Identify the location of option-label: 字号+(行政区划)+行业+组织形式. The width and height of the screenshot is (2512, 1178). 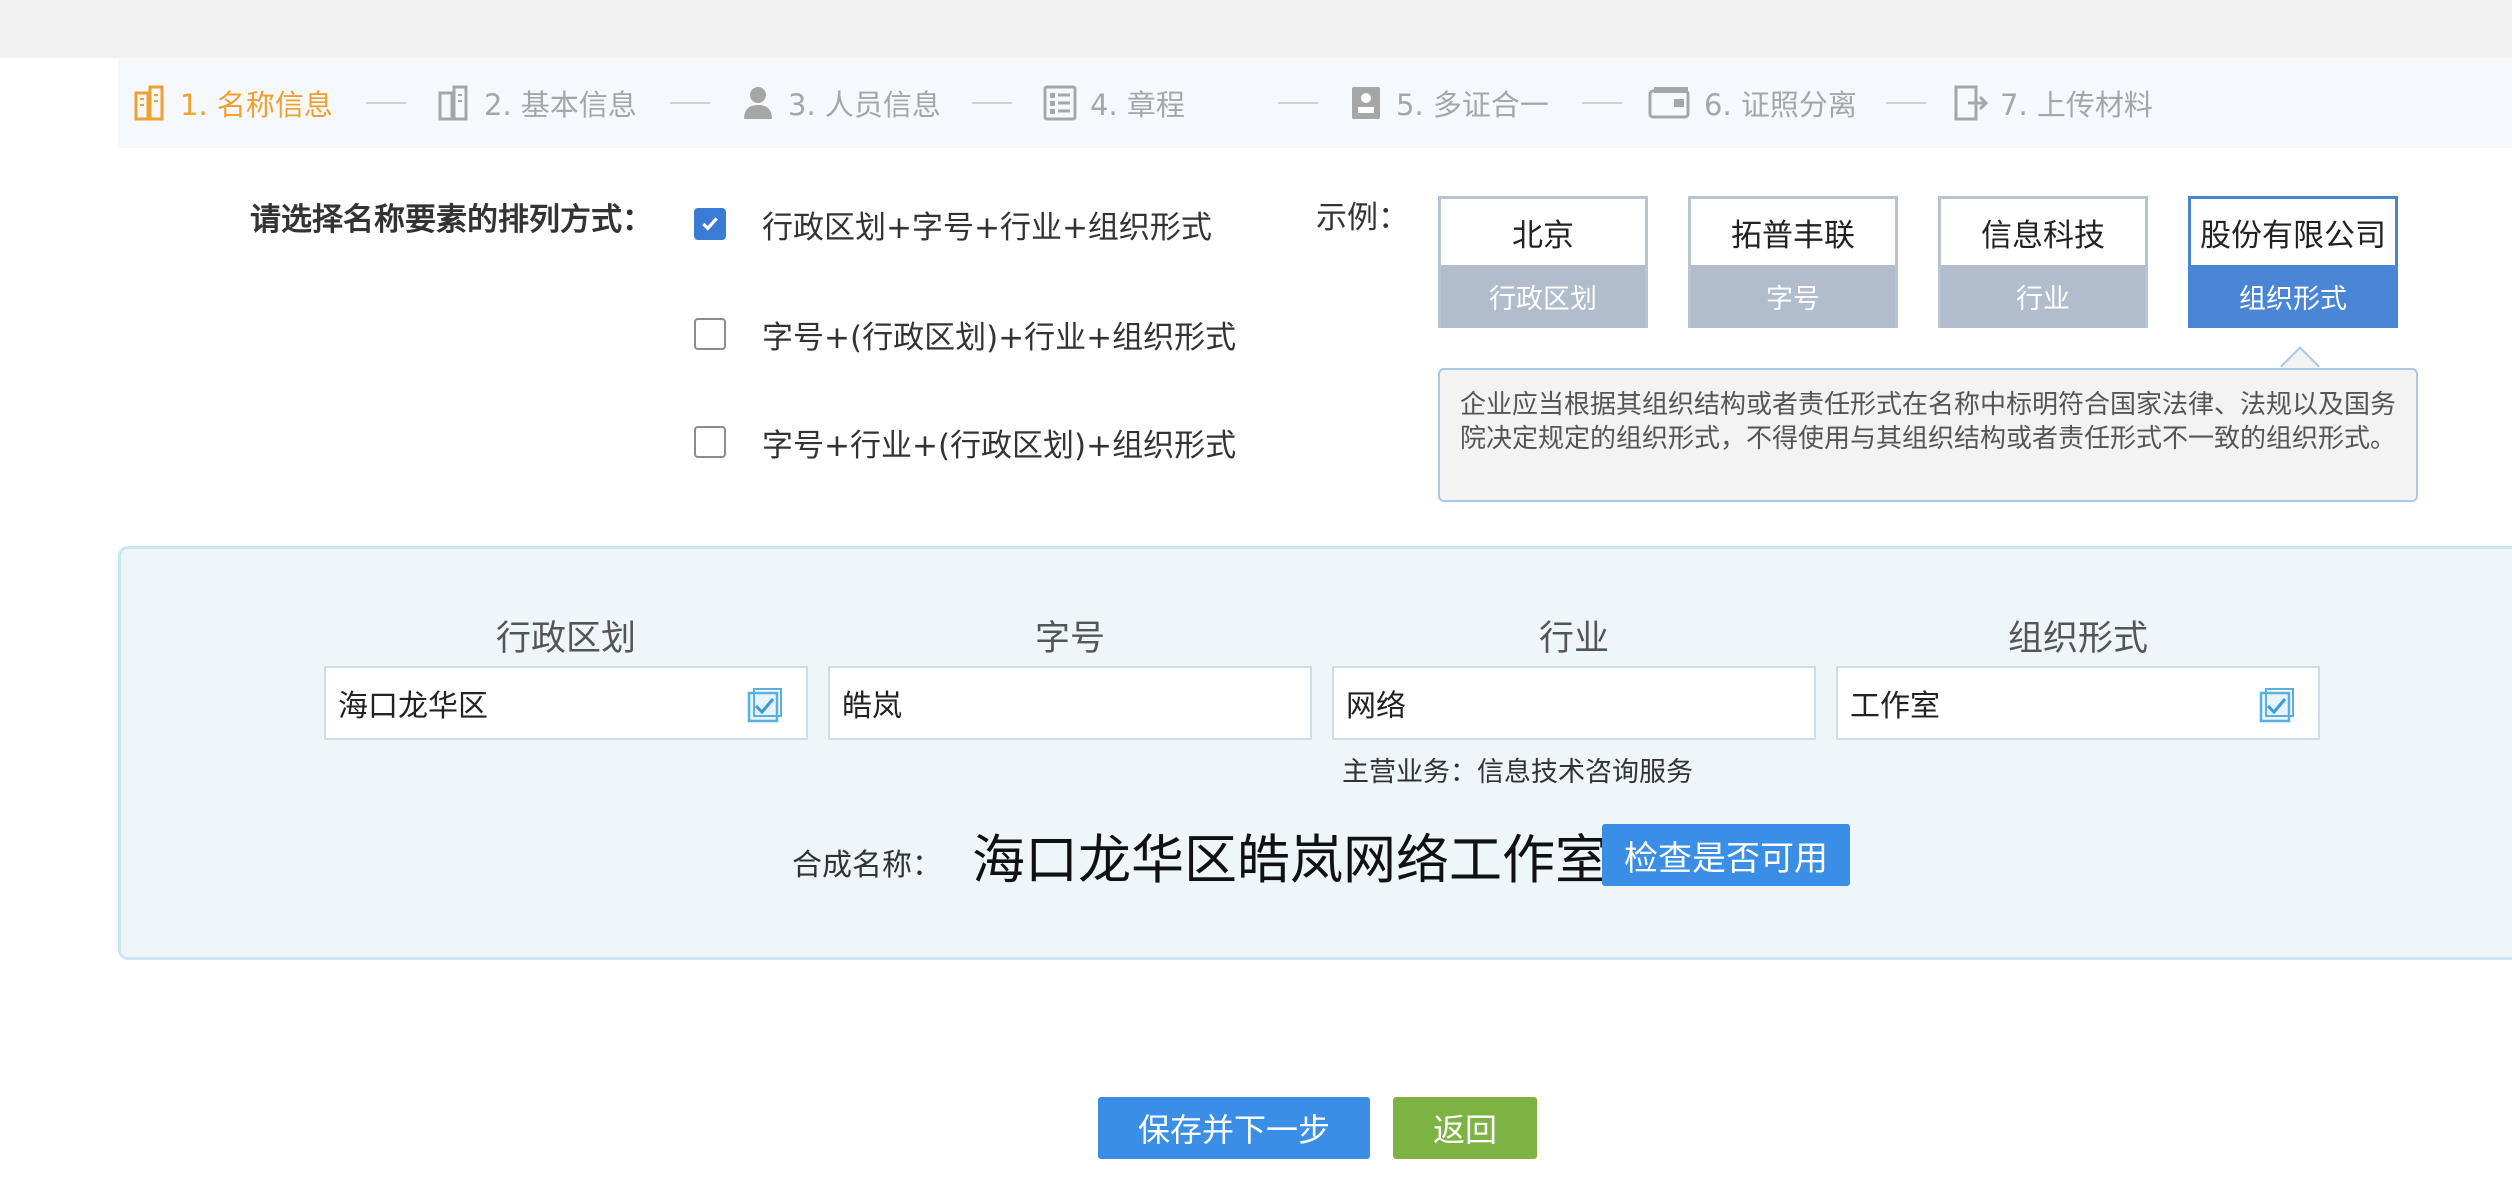
(999, 337).